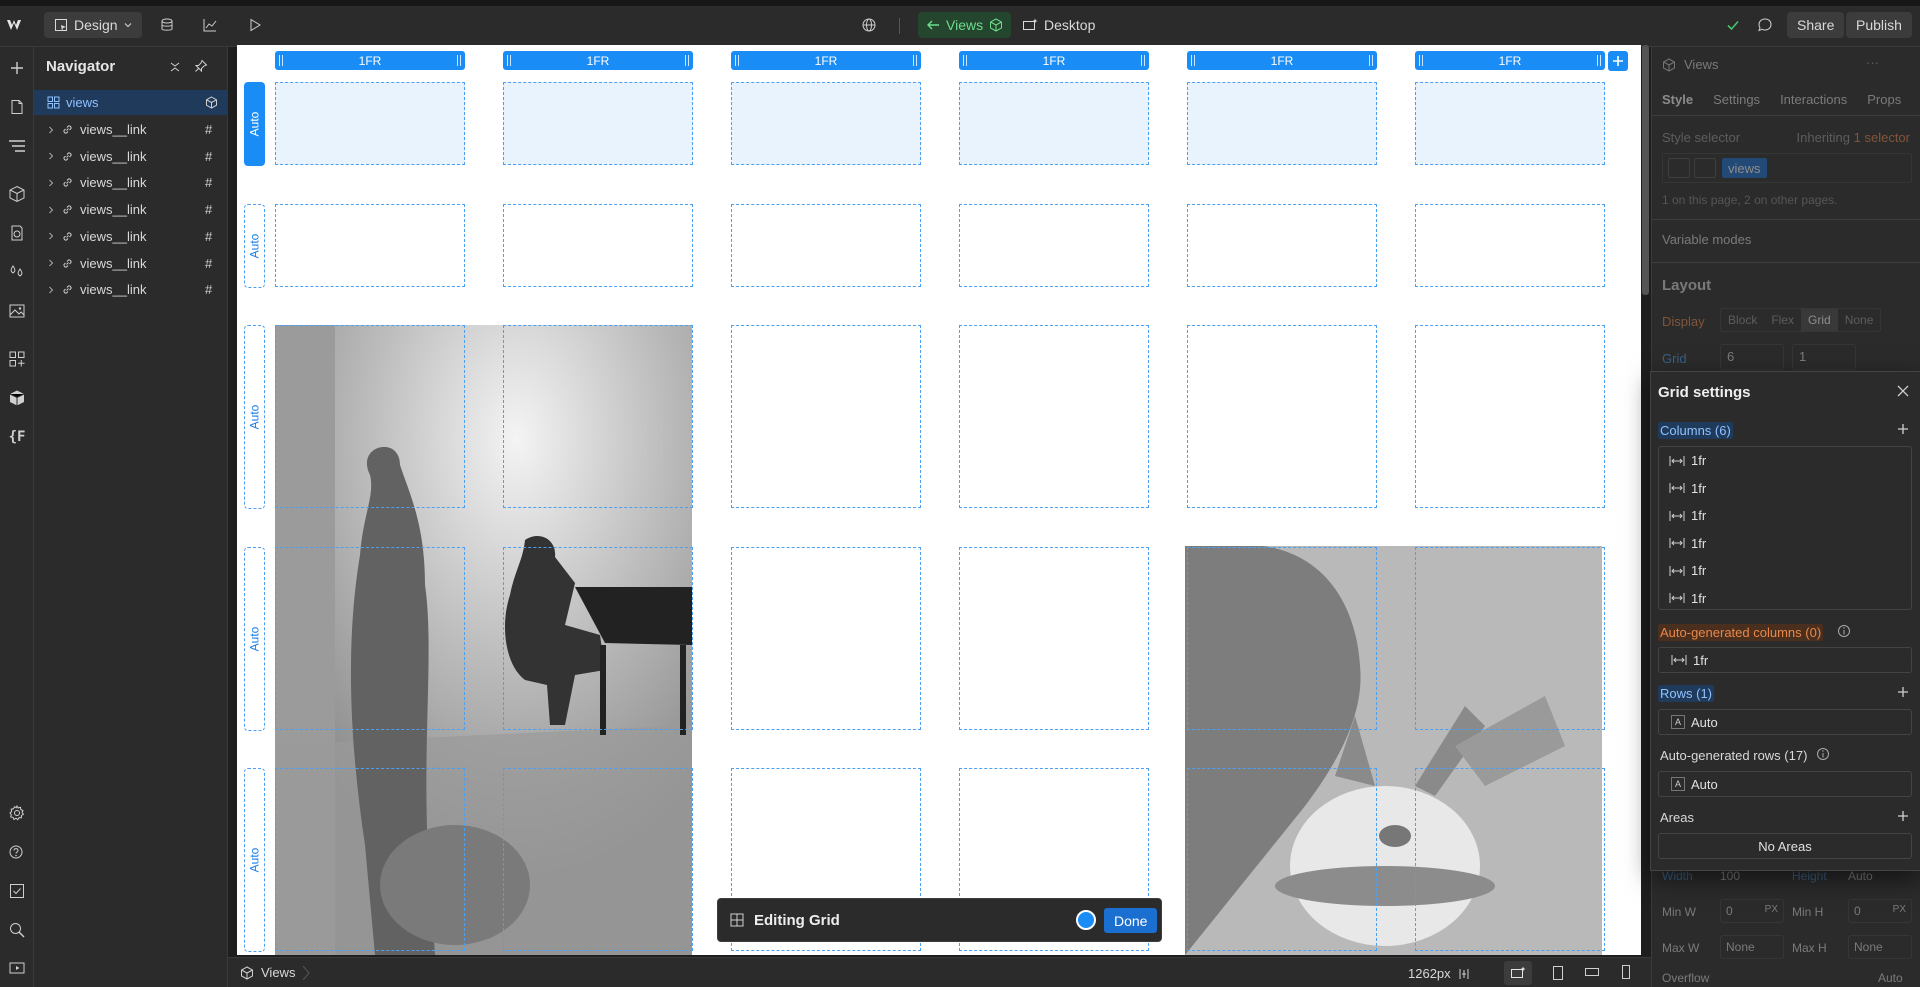  Describe the element at coordinates (17, 968) in the screenshot. I see `video-tutorials-icon` at that location.